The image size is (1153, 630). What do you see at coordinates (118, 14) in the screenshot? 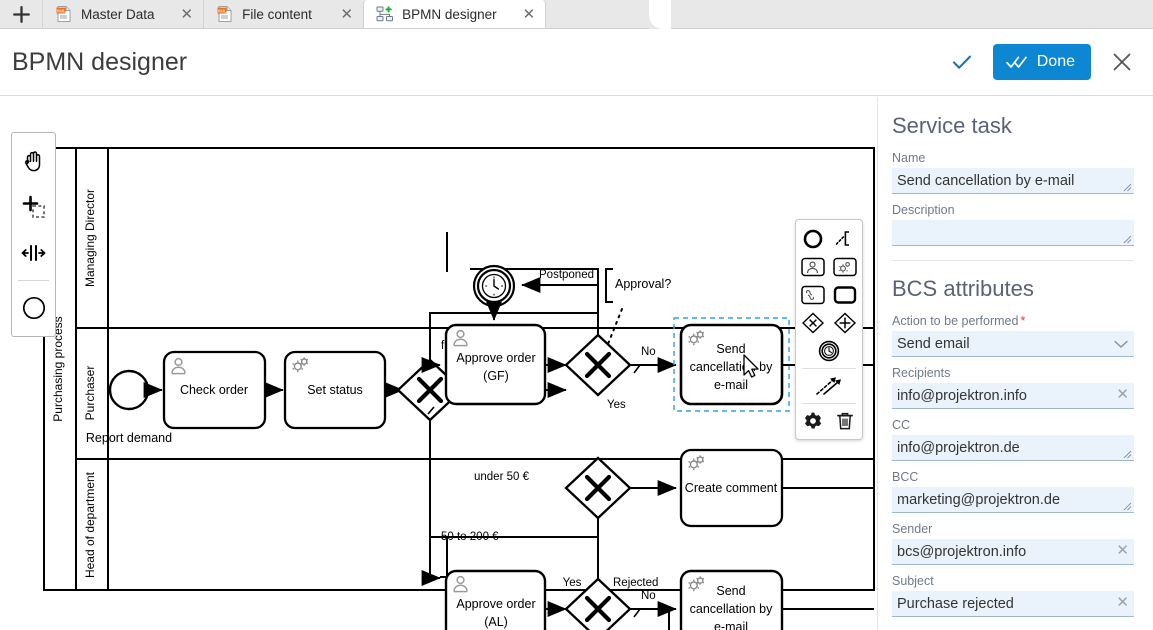
I see `tab-label: Master Data` at bounding box center [118, 14].